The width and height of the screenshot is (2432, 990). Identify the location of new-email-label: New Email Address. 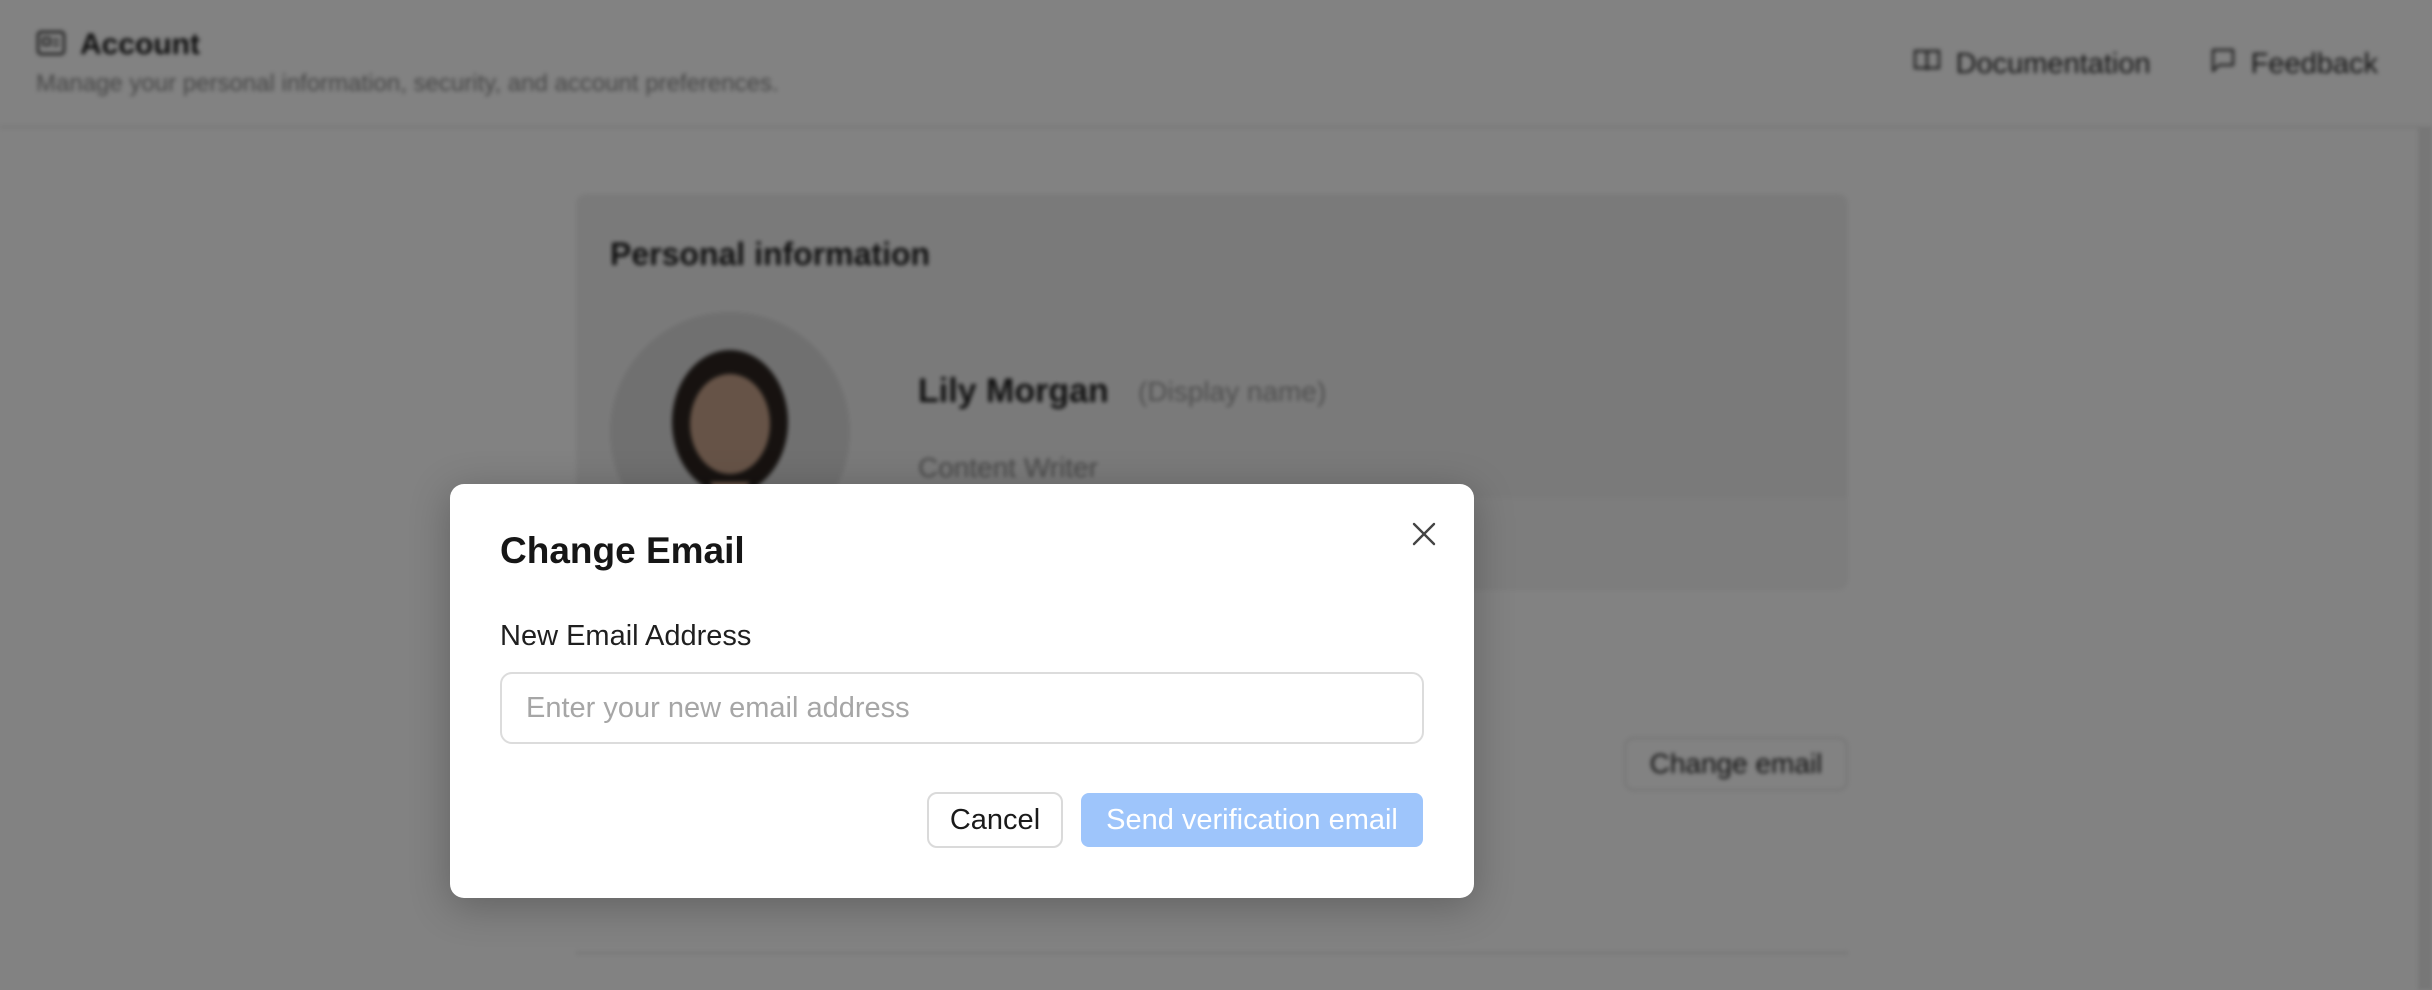
(626, 636).